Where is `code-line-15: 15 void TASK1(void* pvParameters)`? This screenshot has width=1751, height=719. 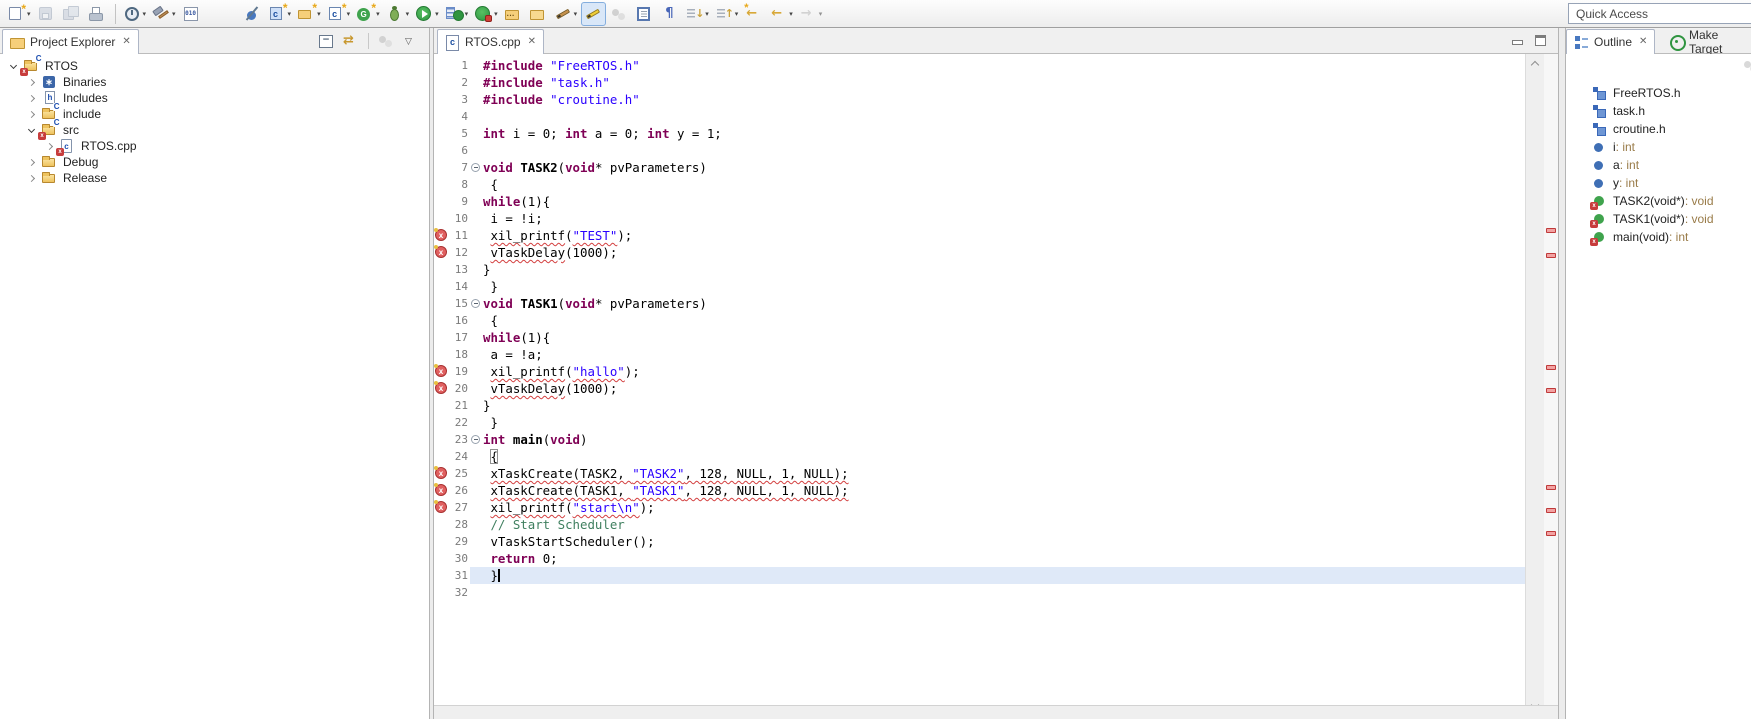 code-line-15: 15 void TASK1(void* pvParameters) is located at coordinates (979, 303).